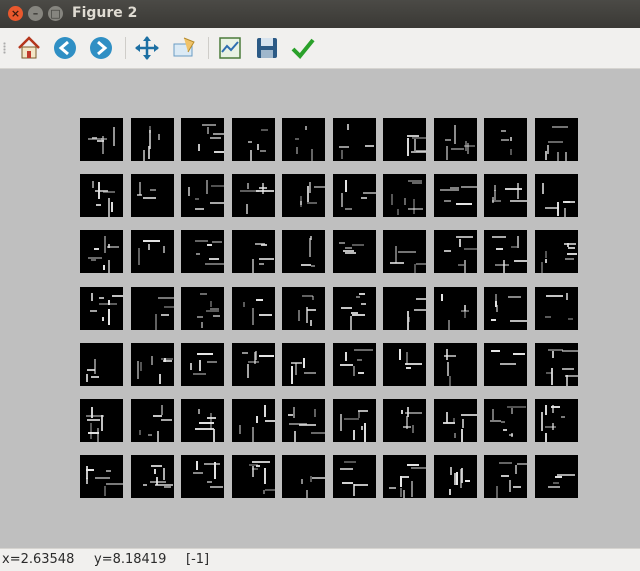 Image resolution: width=640 pixels, height=571 pixels. I want to click on maximize-window-button: □, so click(55, 13).